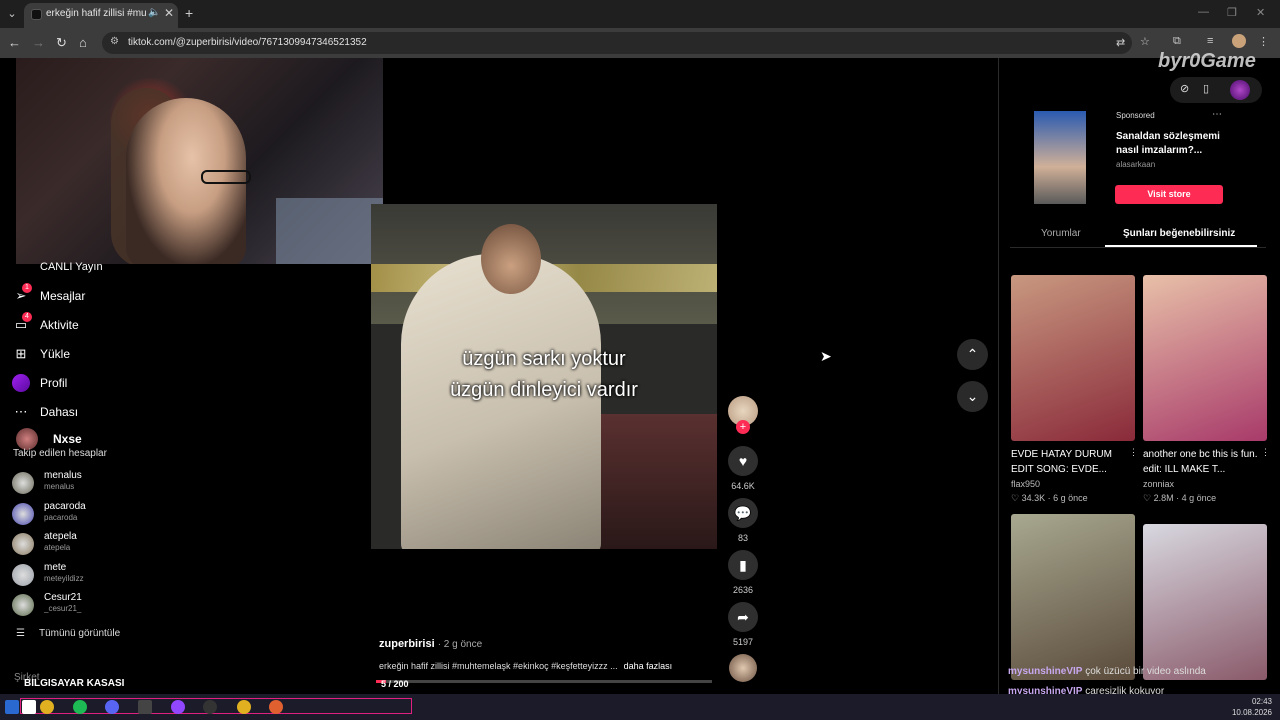  What do you see at coordinates (38, 42) in the screenshot?
I see `forward-icon: →` at bounding box center [38, 42].